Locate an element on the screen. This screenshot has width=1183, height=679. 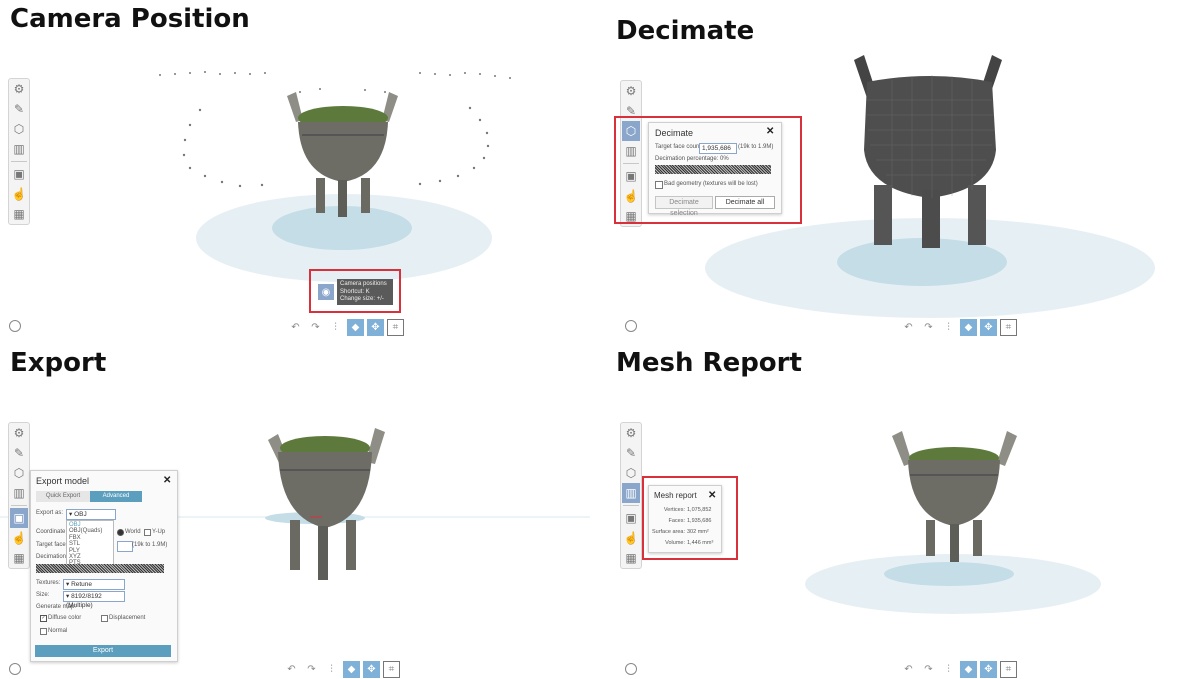
target-face-label: Target face count: is located at coordinates (679, 147).